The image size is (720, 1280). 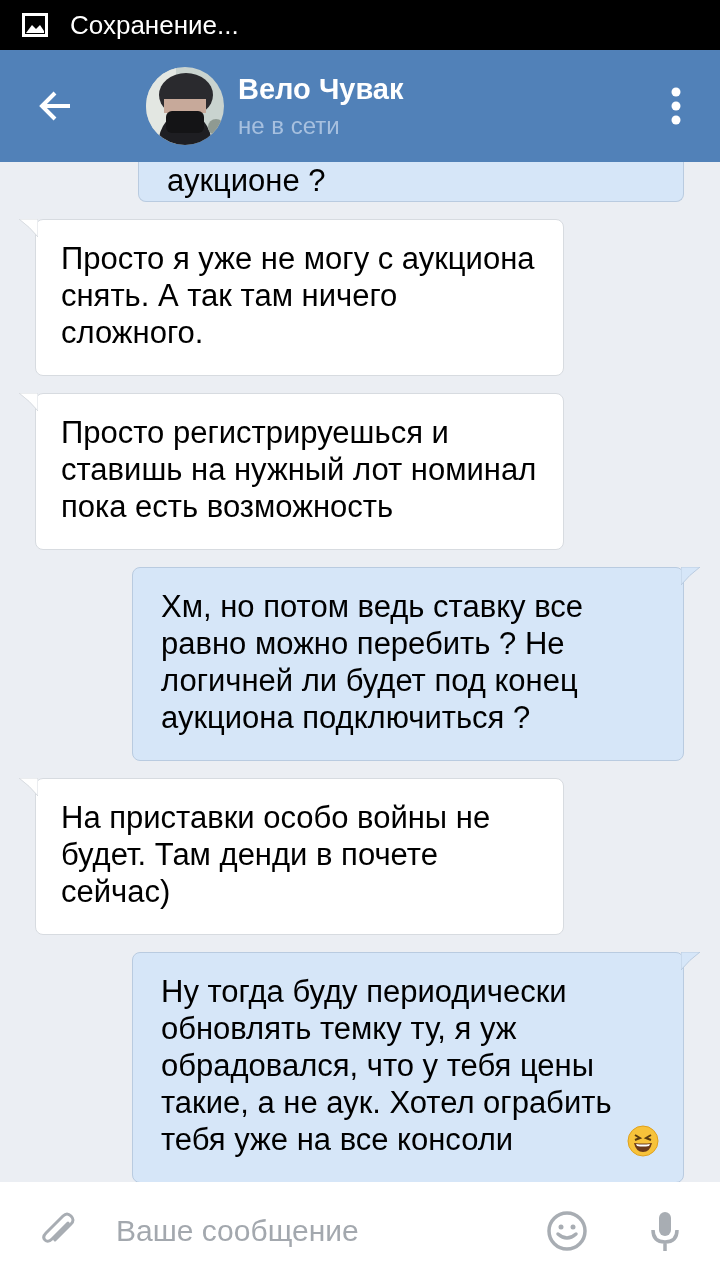 I want to click on message-text: аукционе ?, so click(x=246, y=180).